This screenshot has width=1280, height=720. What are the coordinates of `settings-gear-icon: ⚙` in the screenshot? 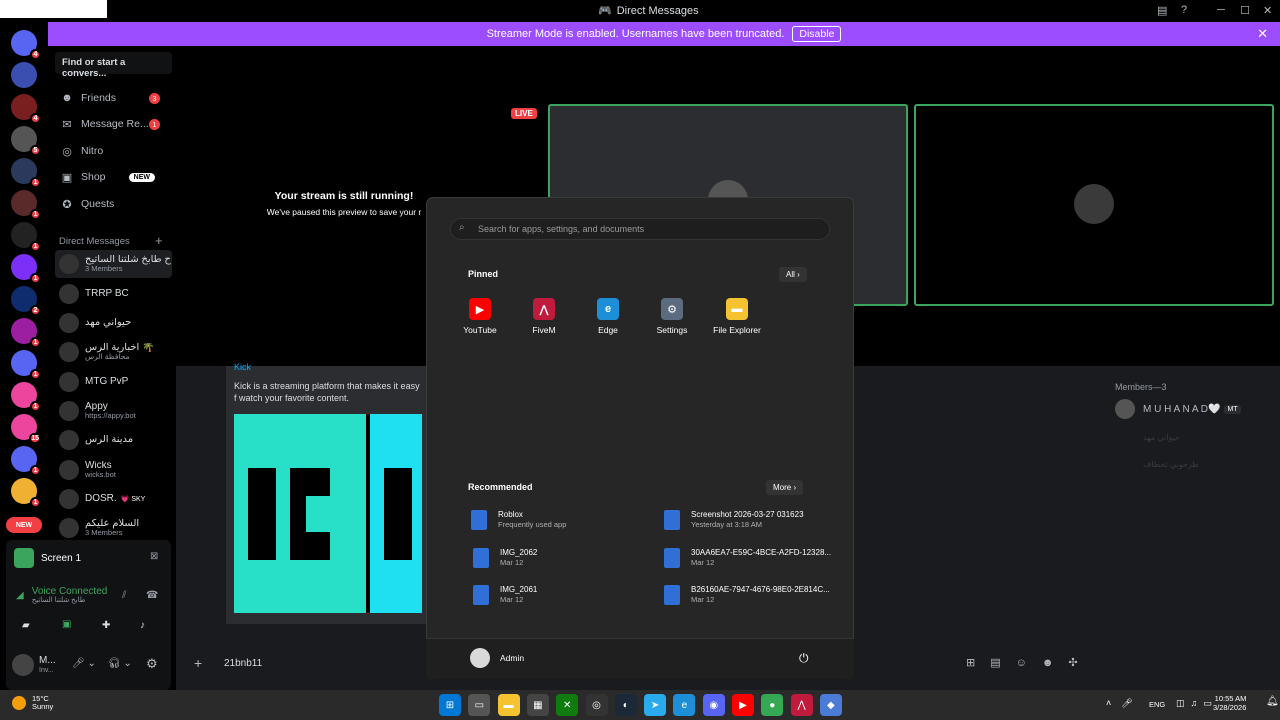 It's located at (152, 664).